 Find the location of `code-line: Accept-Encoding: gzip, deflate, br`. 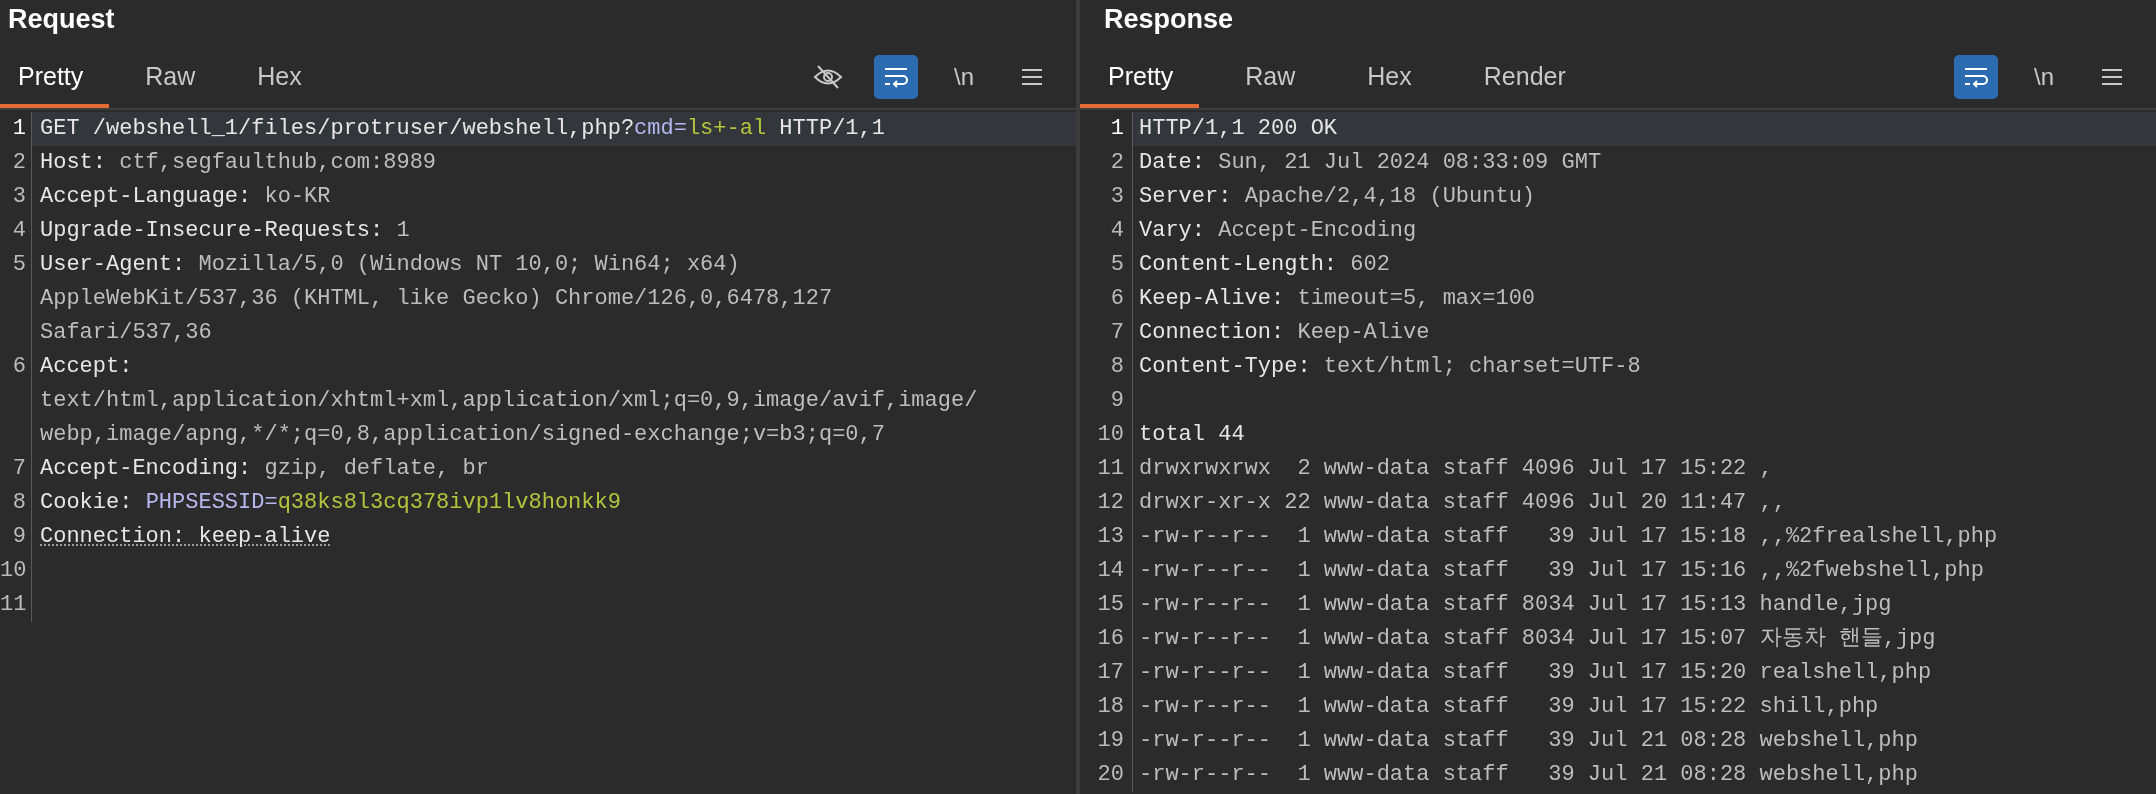

code-line: Accept-Encoding: gzip, deflate, br is located at coordinates (264, 469).